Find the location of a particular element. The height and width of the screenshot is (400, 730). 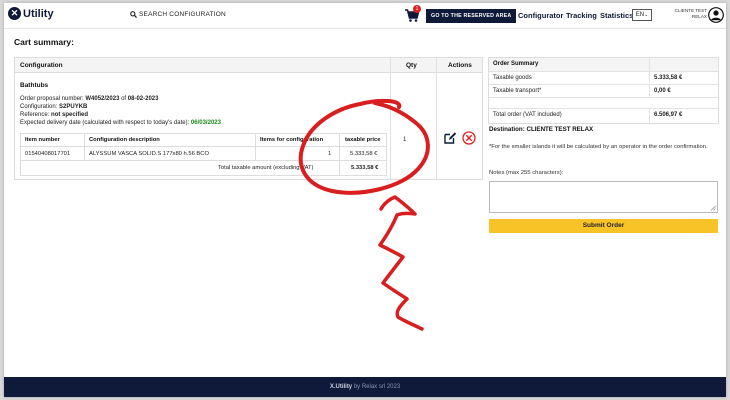

reference-value: not specified is located at coordinates (70, 115).